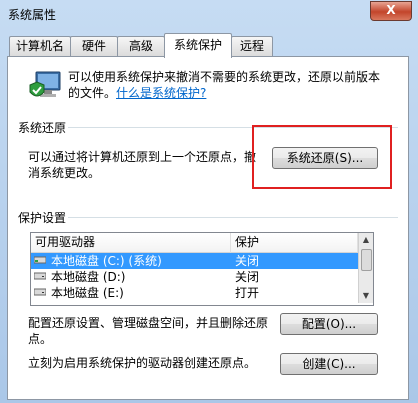 The image size is (418, 403). Describe the element at coordinates (198, 45) in the screenshot. I see `tab-system-protection: 系统保护` at that location.